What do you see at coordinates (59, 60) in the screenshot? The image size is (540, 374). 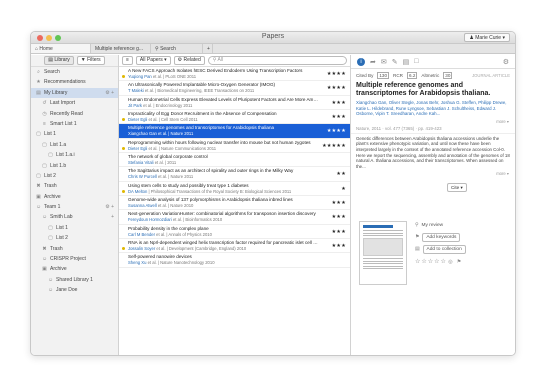 I see `library-button: ▤ Library` at bounding box center [59, 60].